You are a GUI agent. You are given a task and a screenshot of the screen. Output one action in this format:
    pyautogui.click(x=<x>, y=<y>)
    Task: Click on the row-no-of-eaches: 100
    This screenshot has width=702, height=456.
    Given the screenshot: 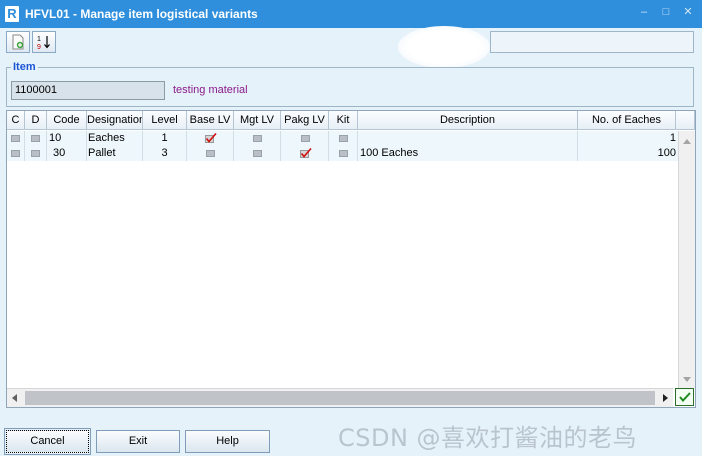 What is the action you would take?
    pyautogui.click(x=666, y=153)
    